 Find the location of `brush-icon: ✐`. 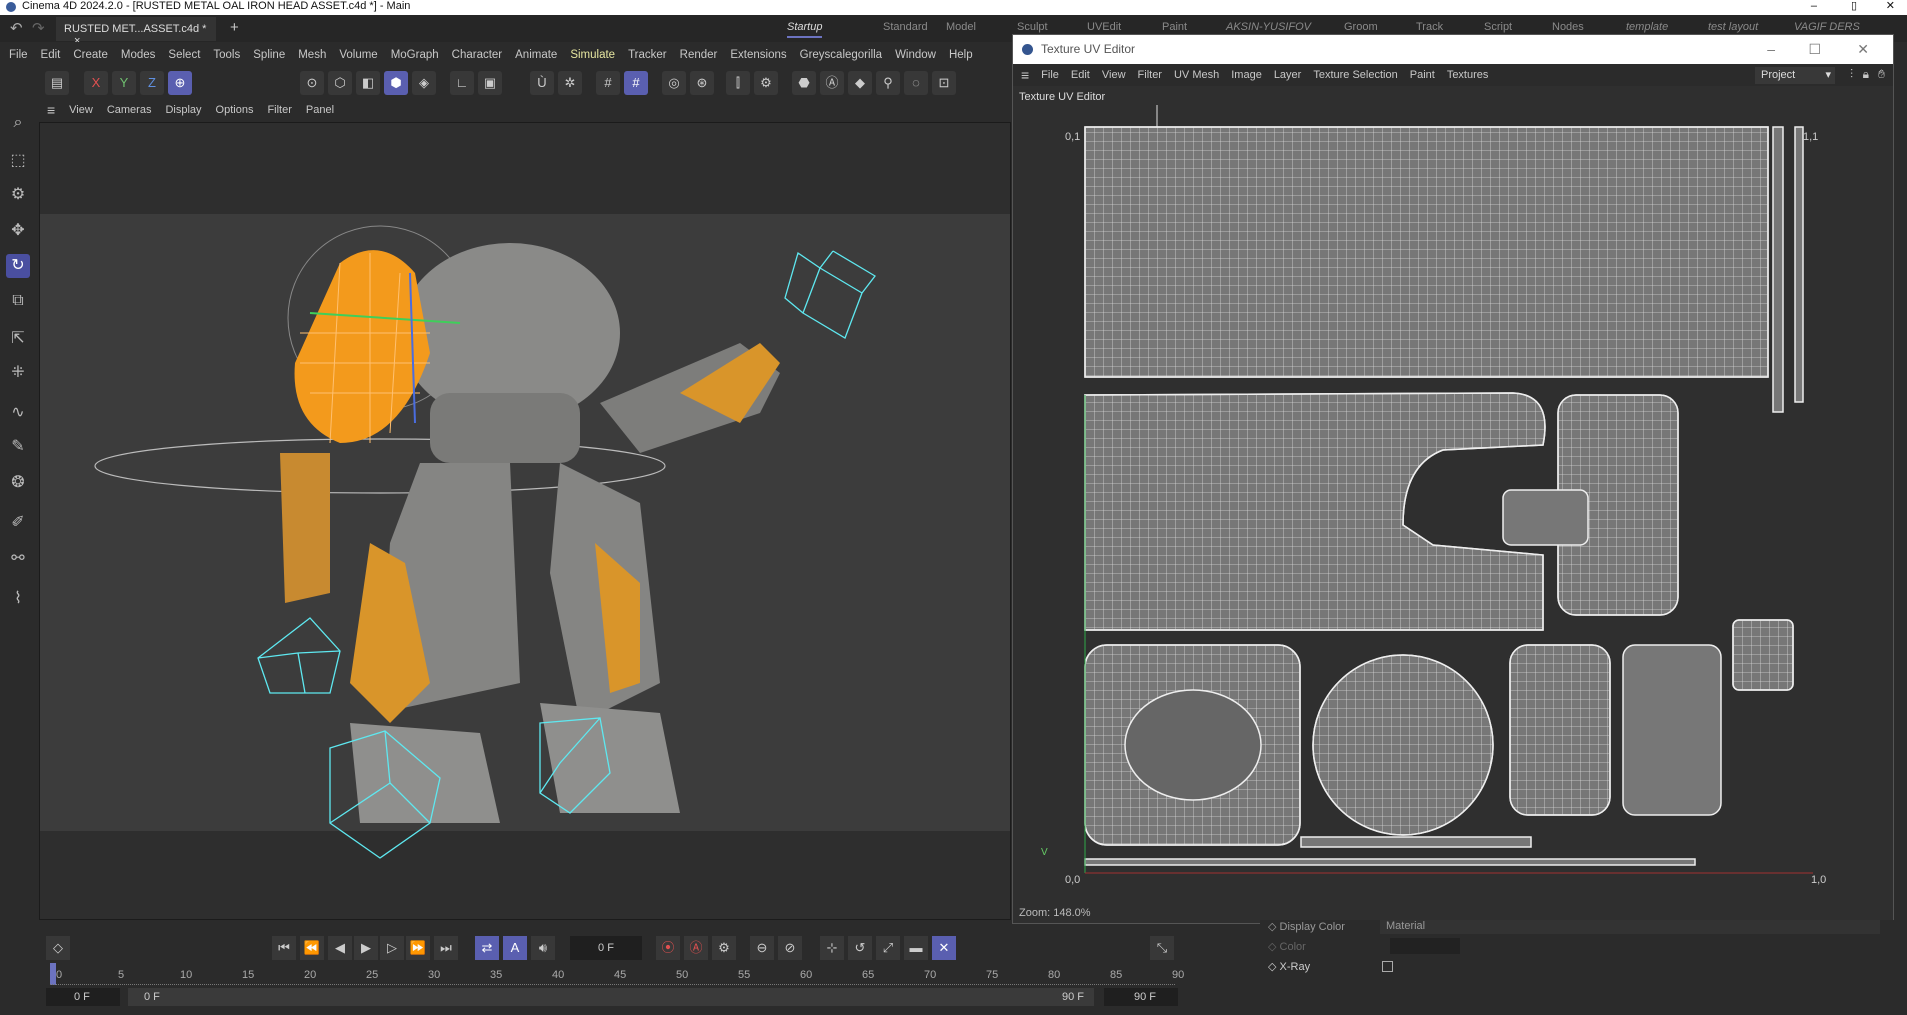

brush-icon: ✐ is located at coordinates (18, 523).